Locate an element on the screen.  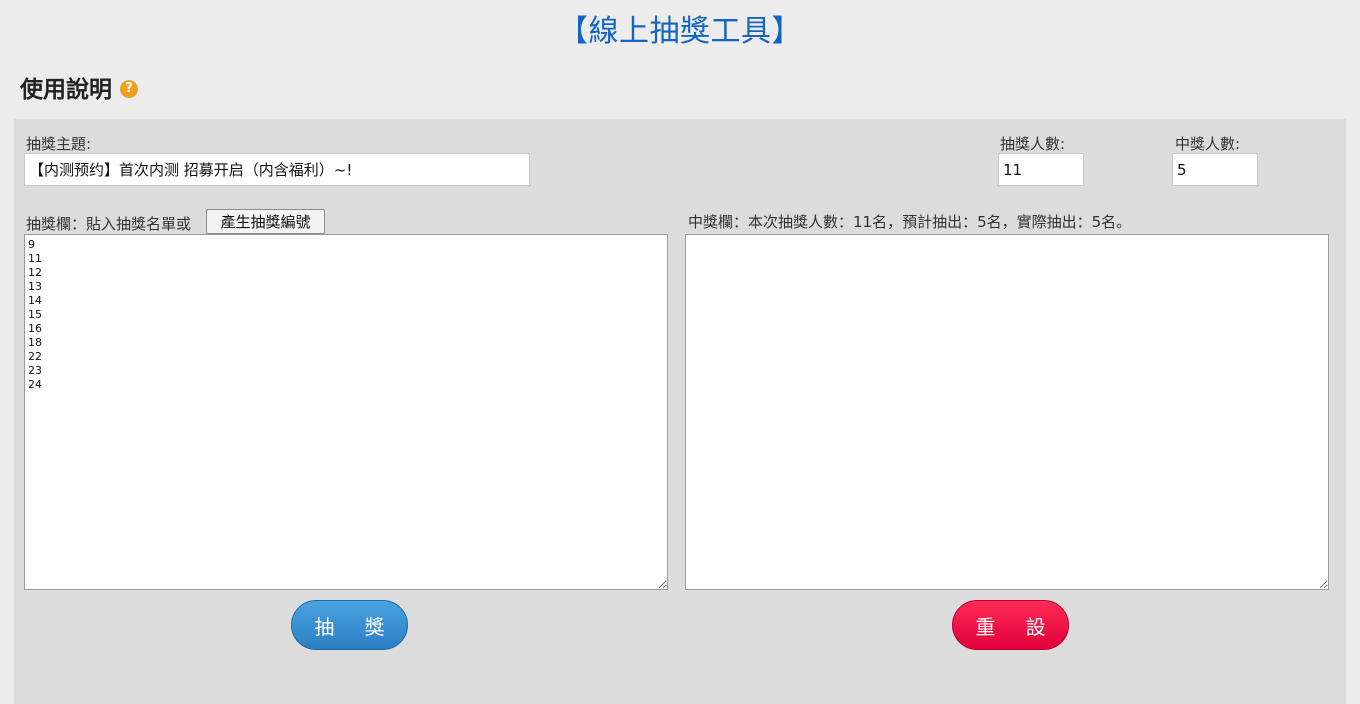
reset-button: 重 設 is located at coordinates (1010, 625).